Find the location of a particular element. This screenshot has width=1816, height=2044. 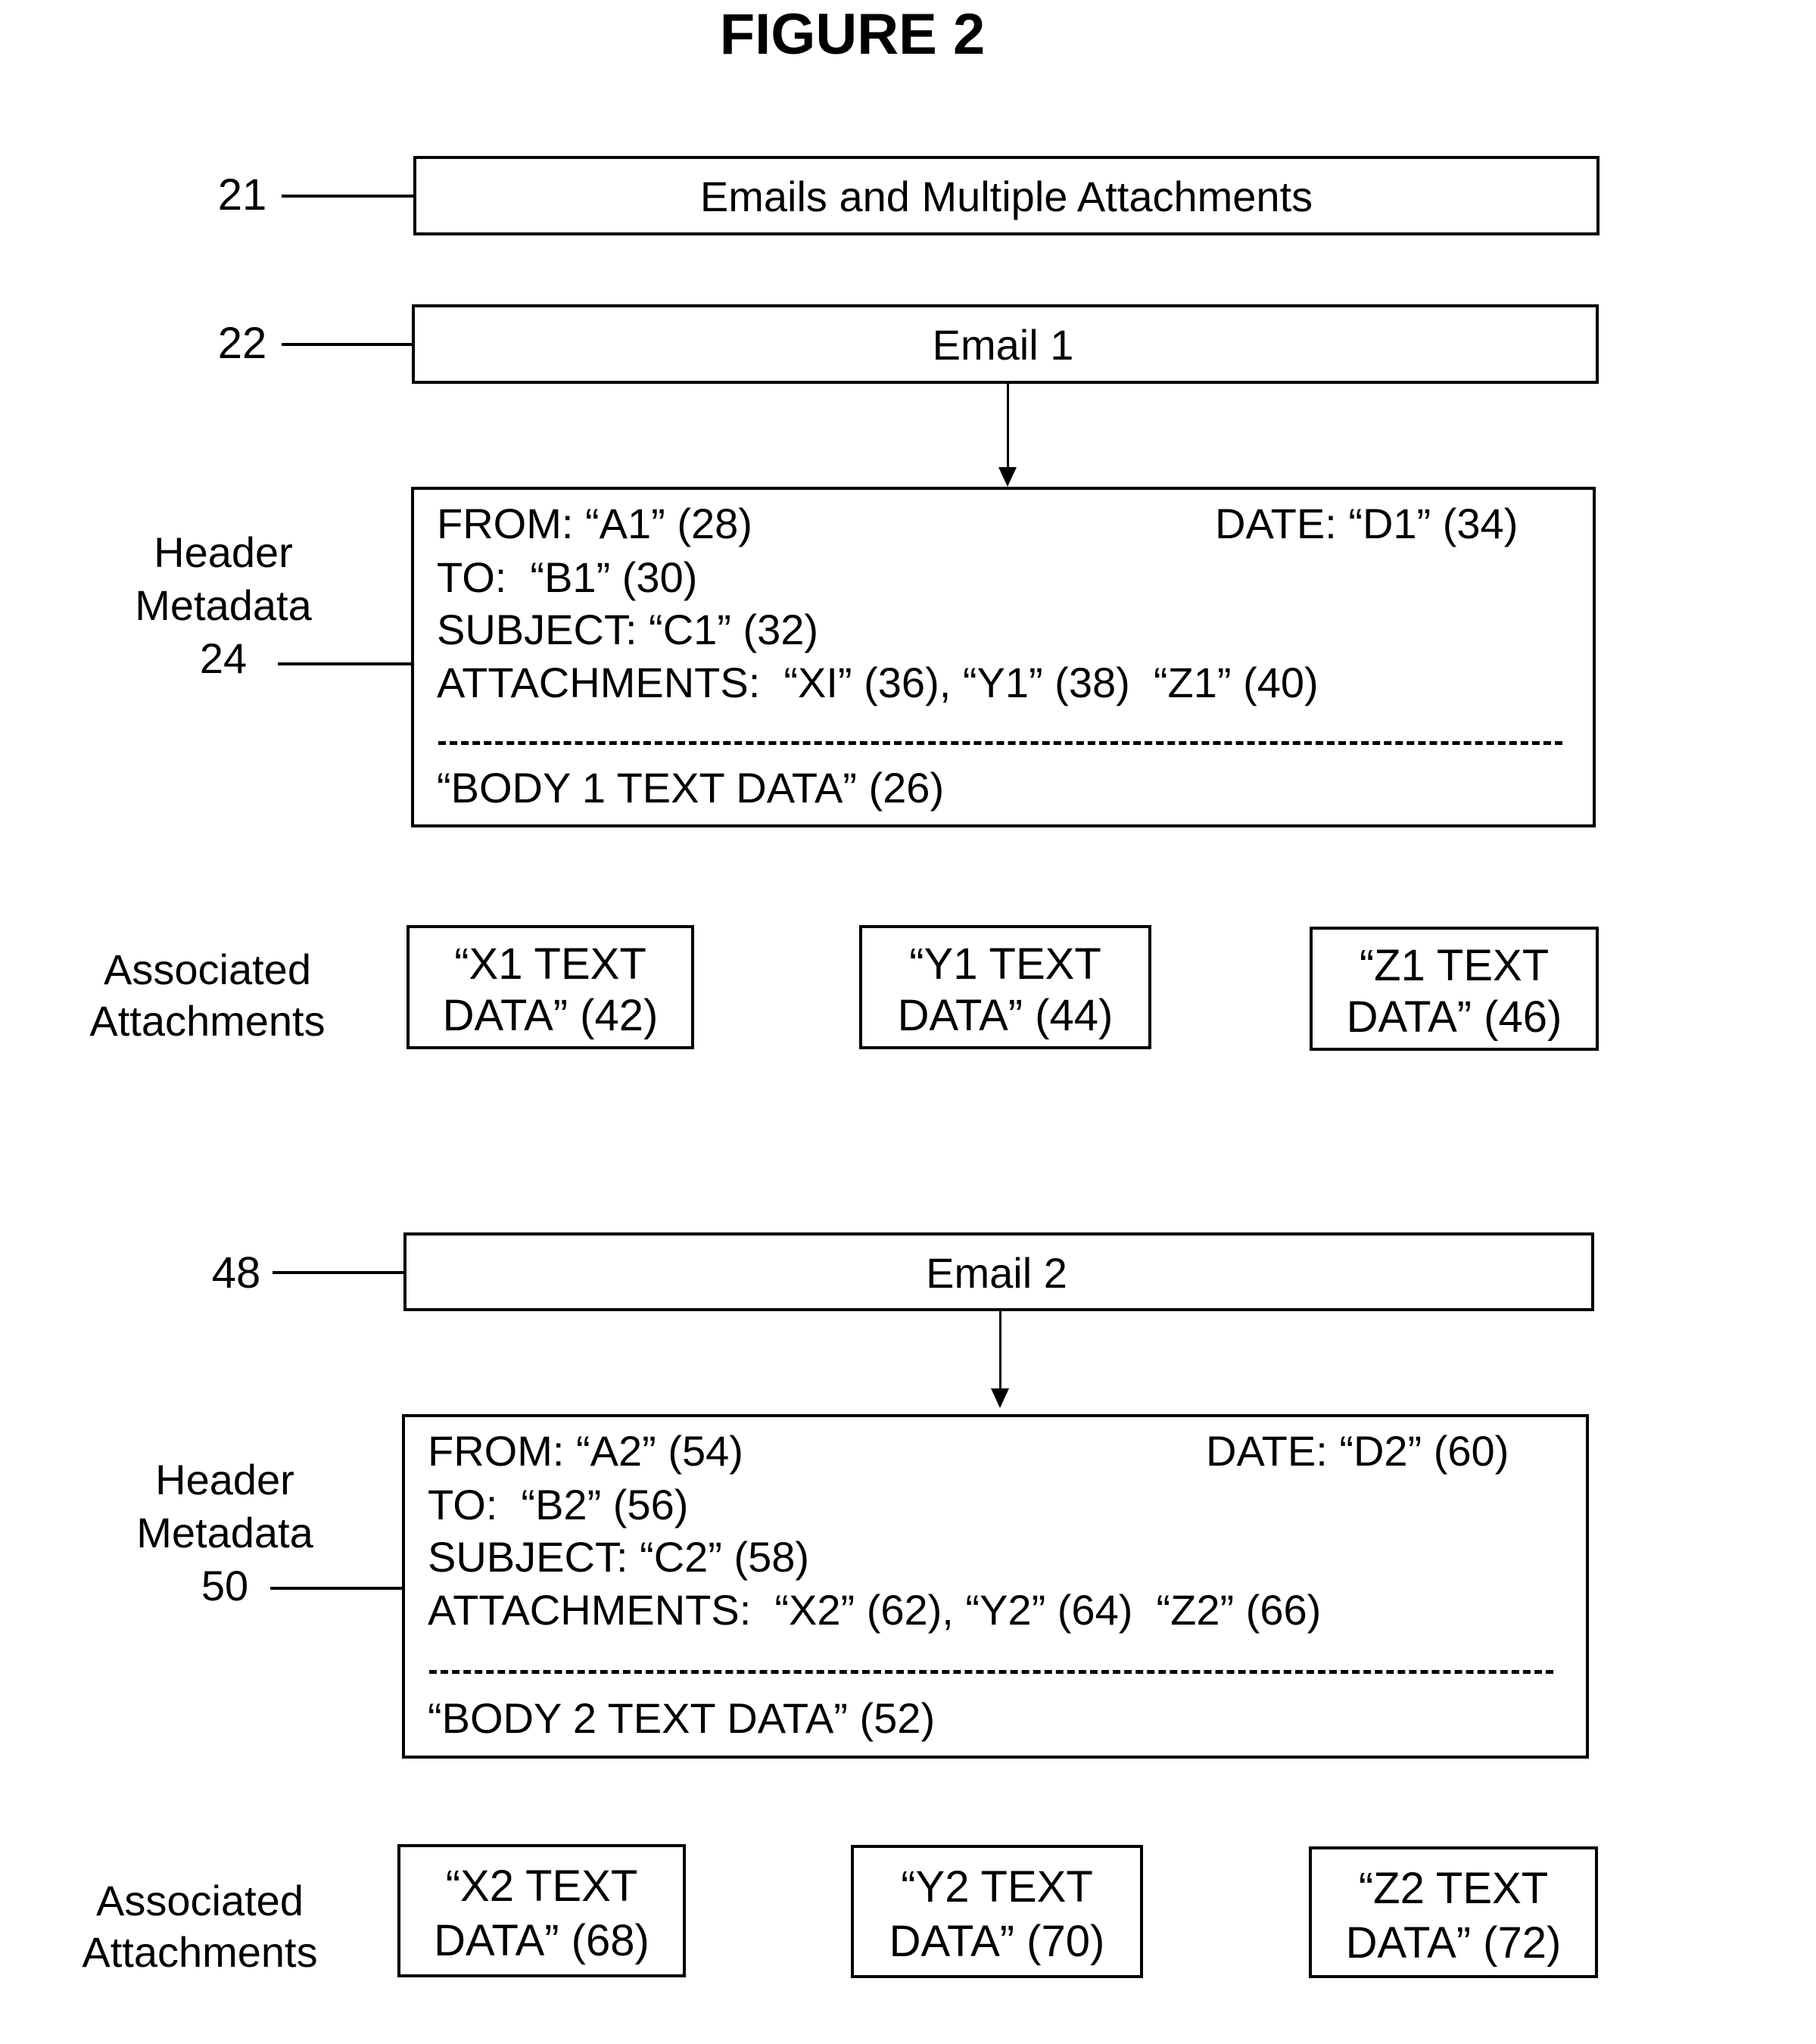

attachment-y1-box: “Y1 TEXT DATA” (44) is located at coordinates (1005, 987).